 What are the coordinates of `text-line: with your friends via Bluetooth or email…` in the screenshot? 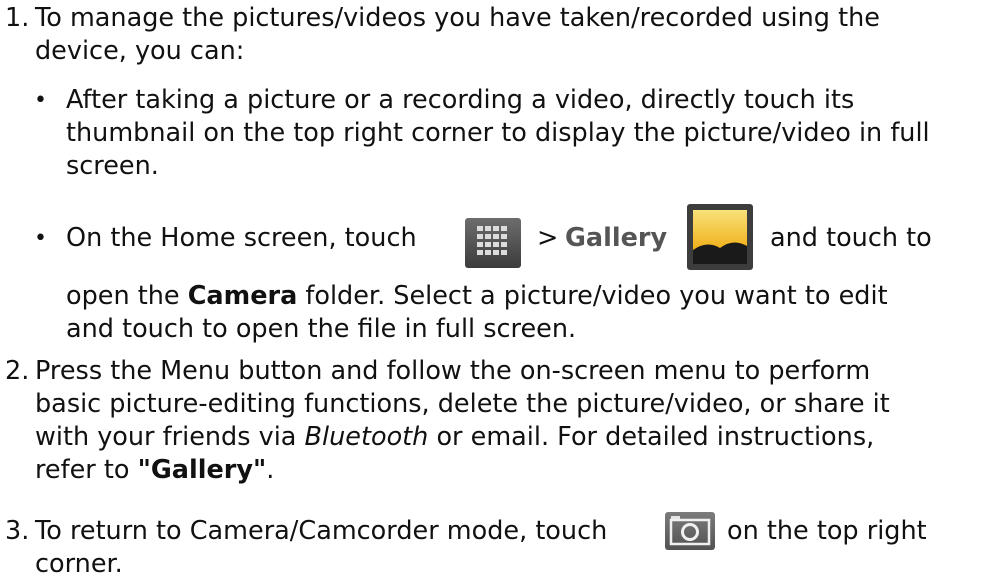 It's located at (515, 437).